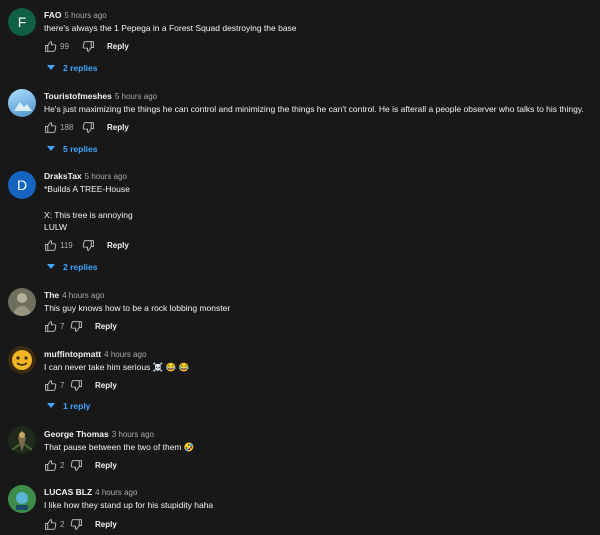 The height and width of the screenshot is (535, 600). What do you see at coordinates (80, 149) in the screenshot?
I see `replies-count: 5 replies` at bounding box center [80, 149].